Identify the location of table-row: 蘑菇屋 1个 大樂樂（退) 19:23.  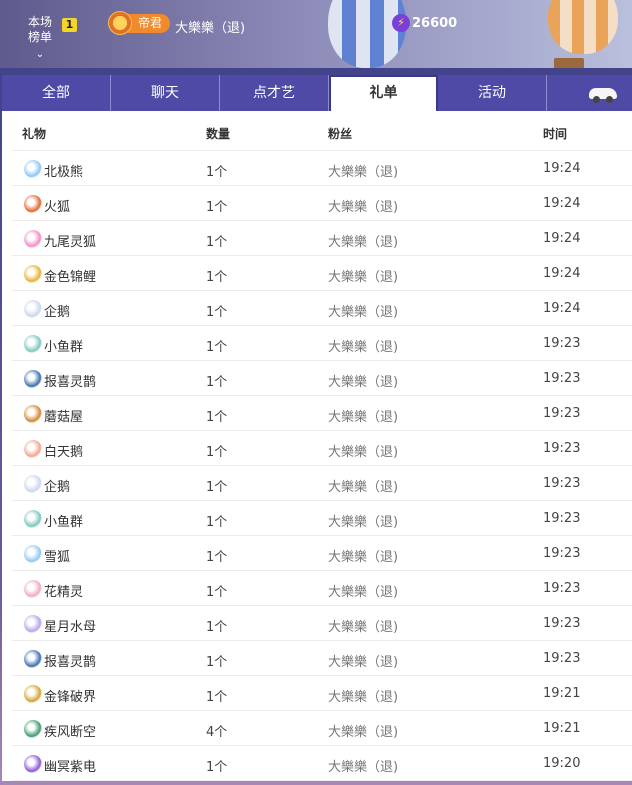
(322, 413).